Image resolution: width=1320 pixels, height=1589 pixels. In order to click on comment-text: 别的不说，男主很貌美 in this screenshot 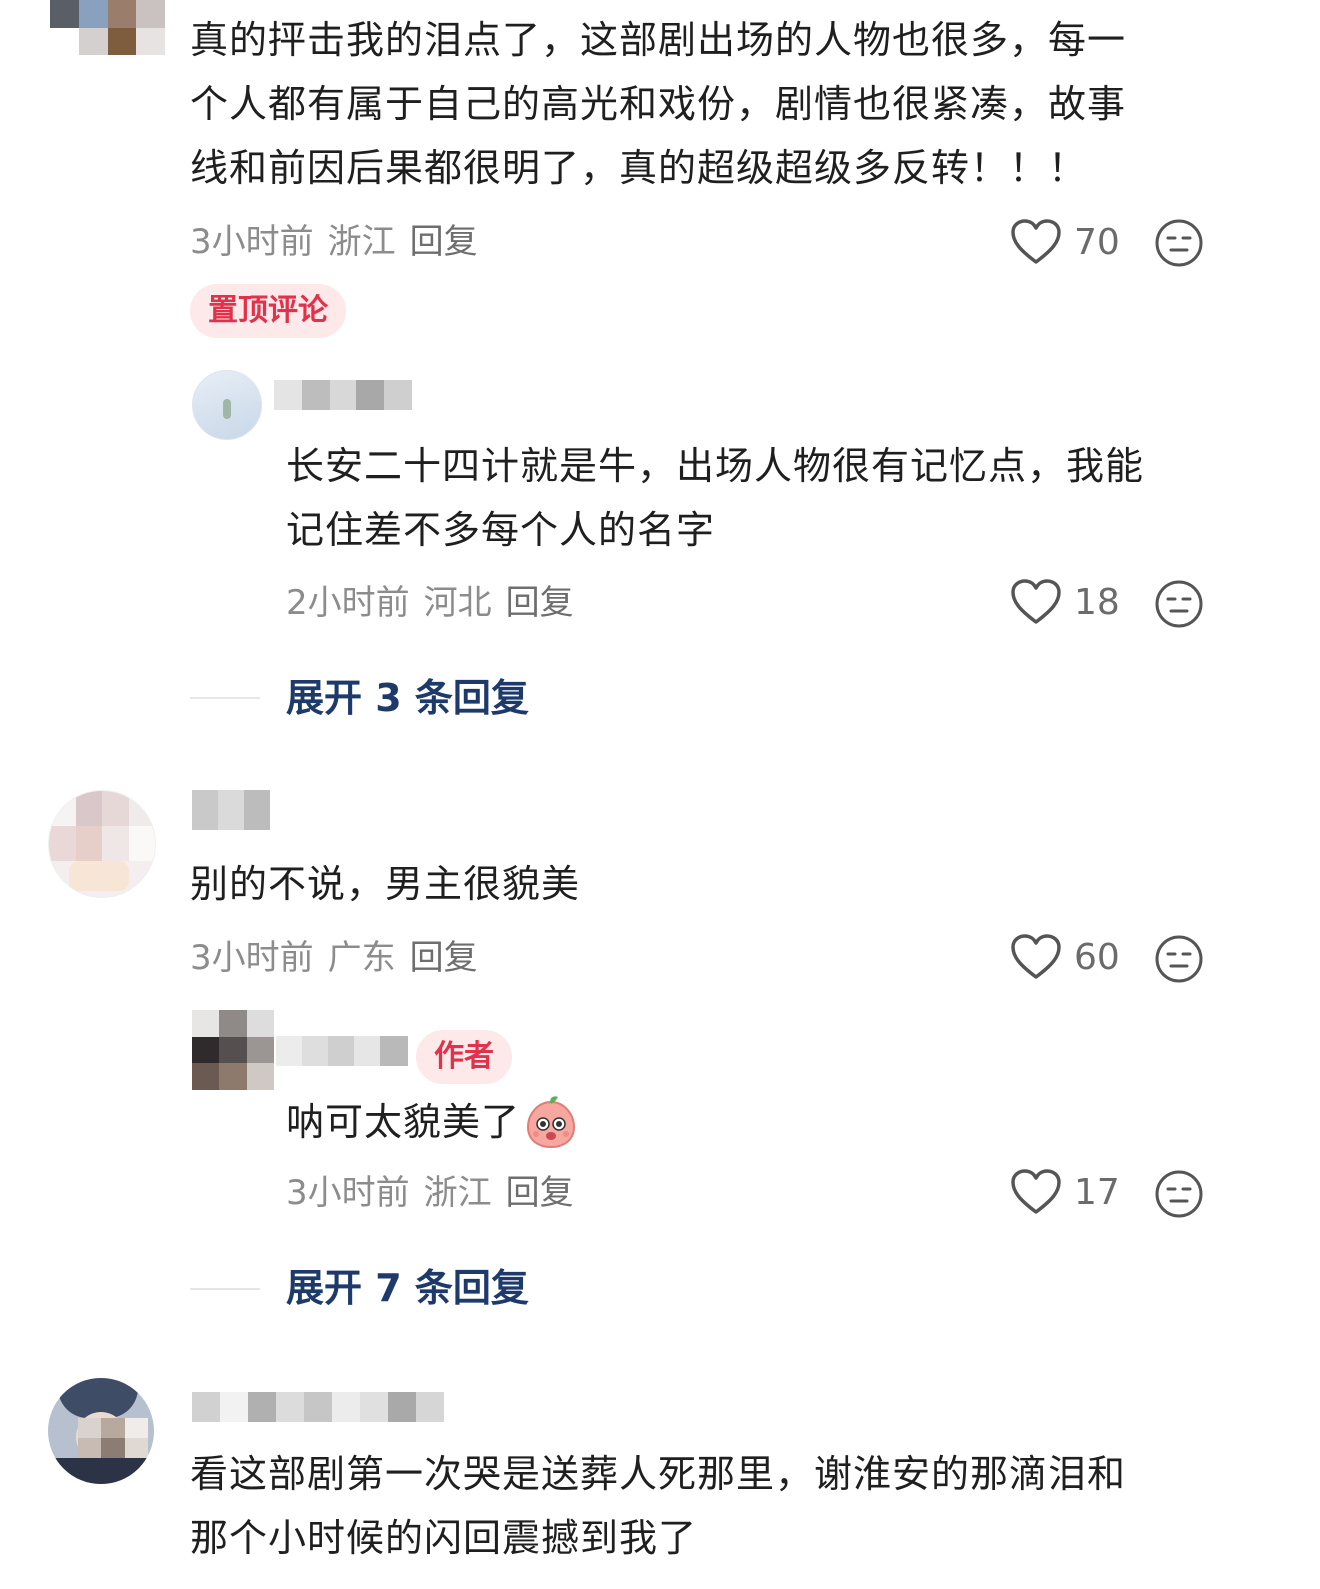, I will do `click(705, 884)`.